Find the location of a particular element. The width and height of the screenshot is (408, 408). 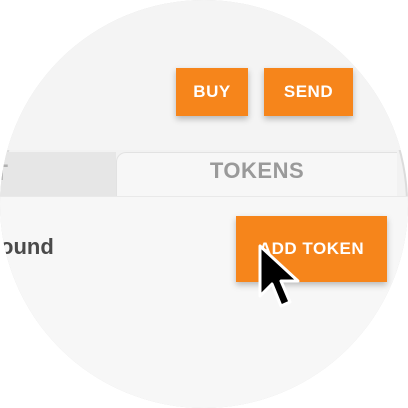

tab-bar: T TOKENS is located at coordinates (204, 175).